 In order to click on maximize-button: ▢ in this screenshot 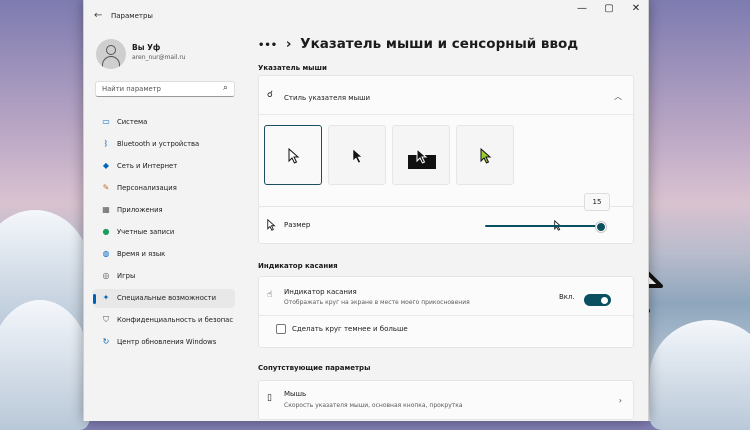, I will do `click(609, 10)`.